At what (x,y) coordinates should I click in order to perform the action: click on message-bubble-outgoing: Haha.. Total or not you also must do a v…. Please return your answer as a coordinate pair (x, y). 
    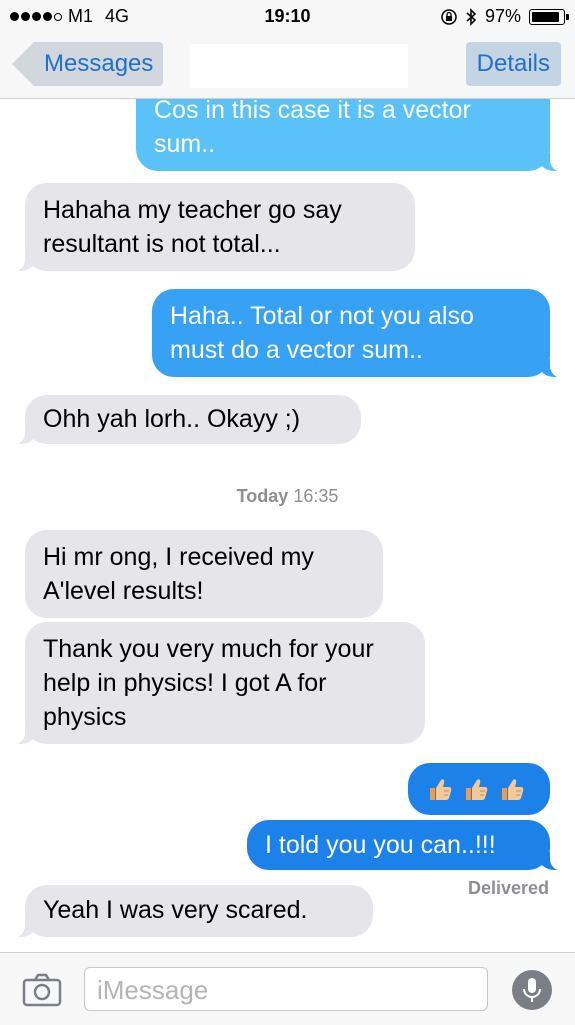
    Looking at the image, I should click on (362, 333).